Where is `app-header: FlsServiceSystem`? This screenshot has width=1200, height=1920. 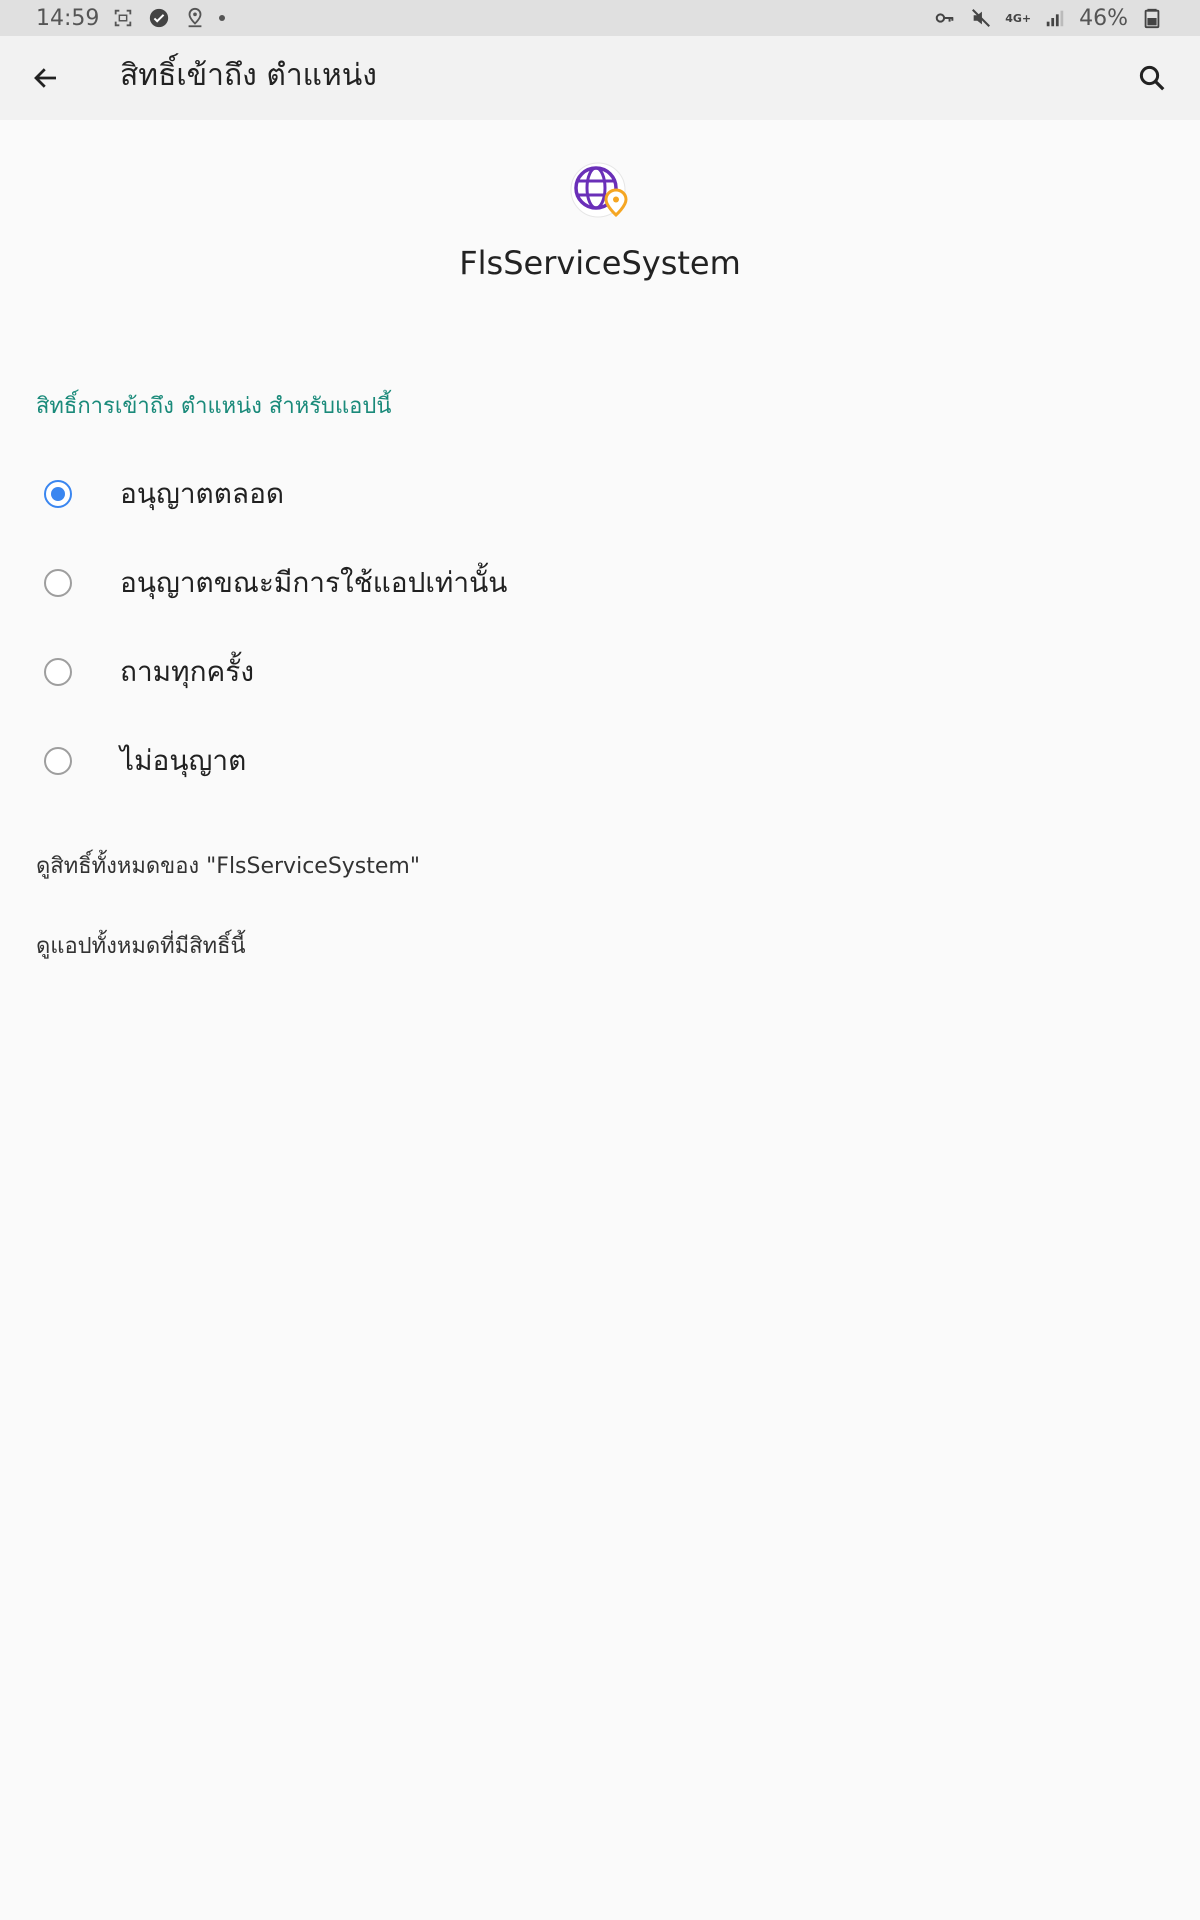
app-header: FlsServiceSystem is located at coordinates (600, 222).